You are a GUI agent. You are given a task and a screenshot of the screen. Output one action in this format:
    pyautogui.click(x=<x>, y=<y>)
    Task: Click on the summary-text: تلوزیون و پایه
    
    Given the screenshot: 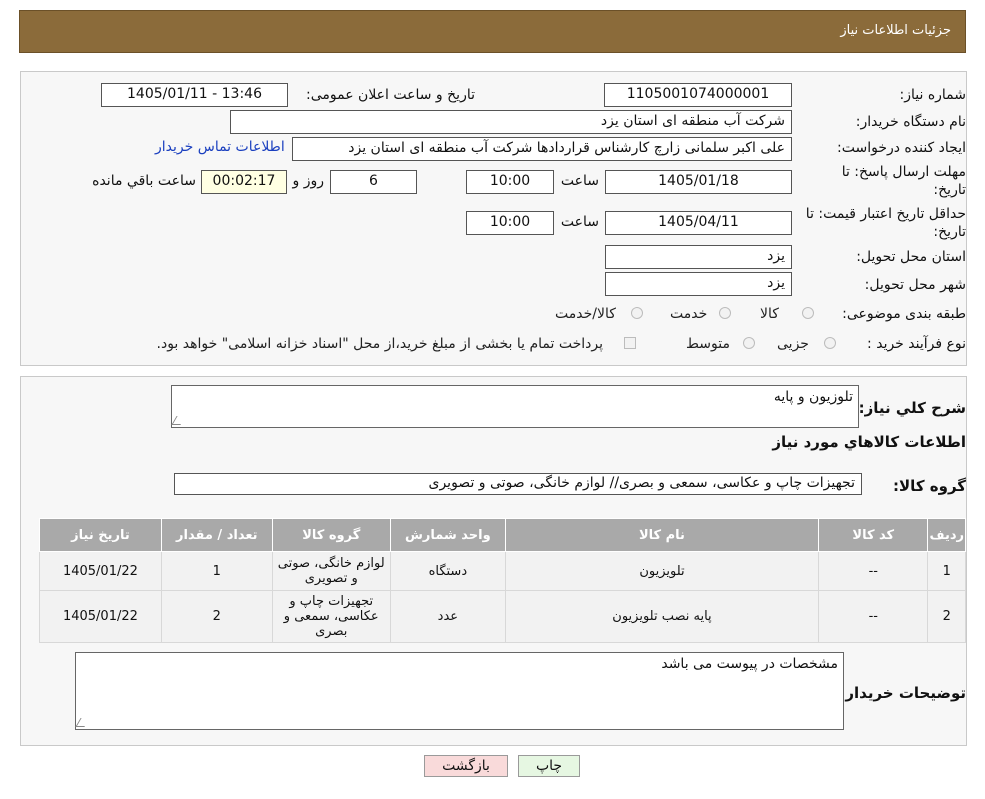 What is the action you would take?
    pyautogui.click(x=813, y=397)
    